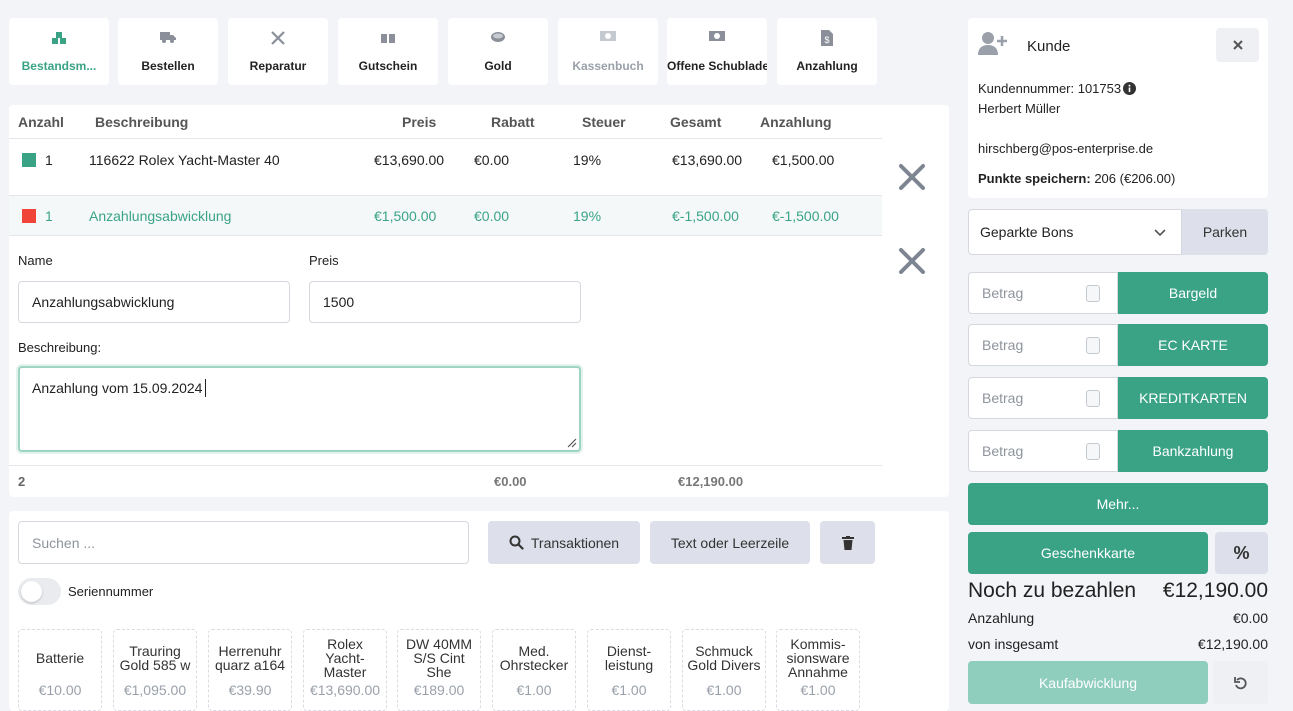 This screenshot has width=1293, height=711. Describe the element at coordinates (439, 670) in the screenshot. I see `product-tile: DW 40MM S/S Cint She €189.00` at that location.